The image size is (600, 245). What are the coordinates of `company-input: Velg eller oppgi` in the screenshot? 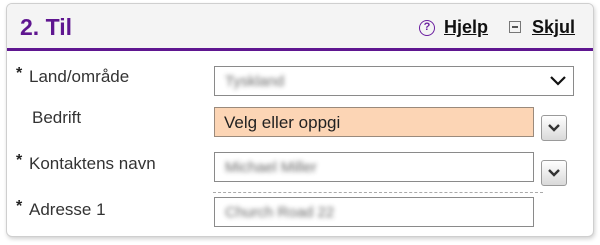 It's located at (374, 122).